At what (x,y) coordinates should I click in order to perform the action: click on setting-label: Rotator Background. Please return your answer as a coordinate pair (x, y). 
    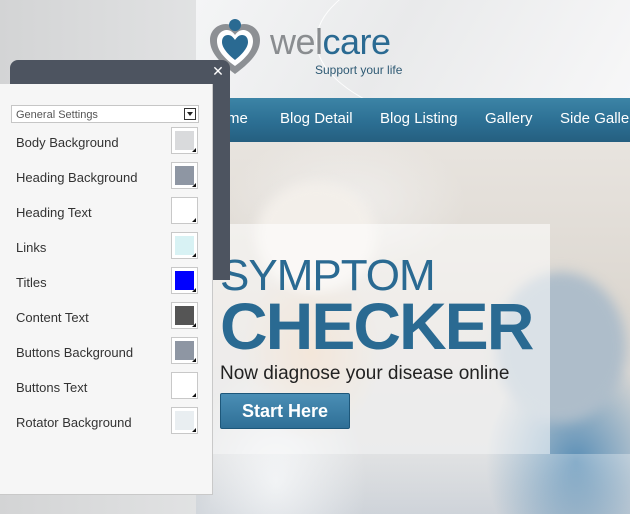
    Looking at the image, I should click on (74, 422).